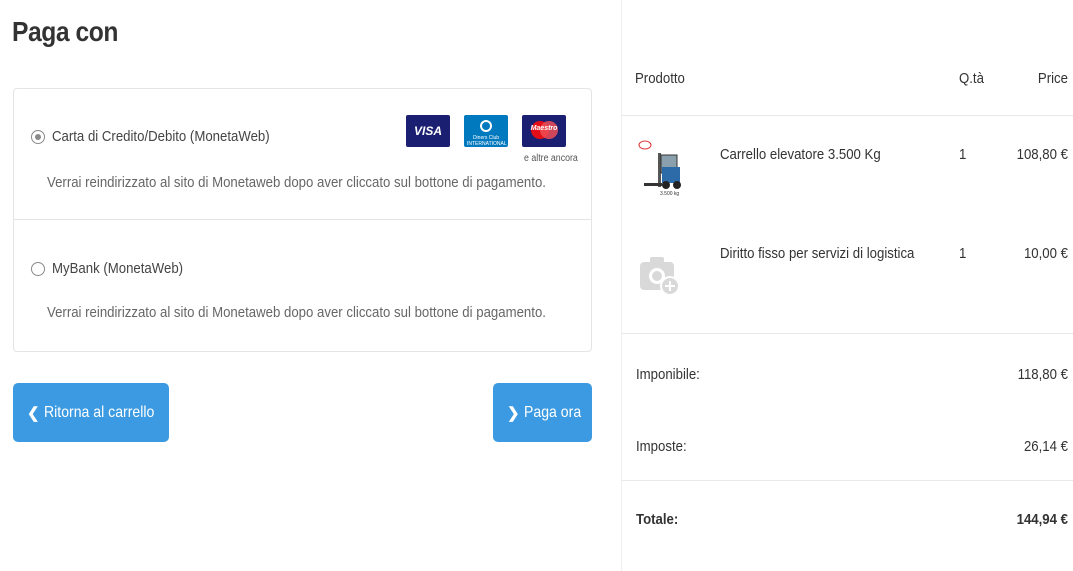  I want to click on chevron-right-icon: ❯, so click(513, 413).